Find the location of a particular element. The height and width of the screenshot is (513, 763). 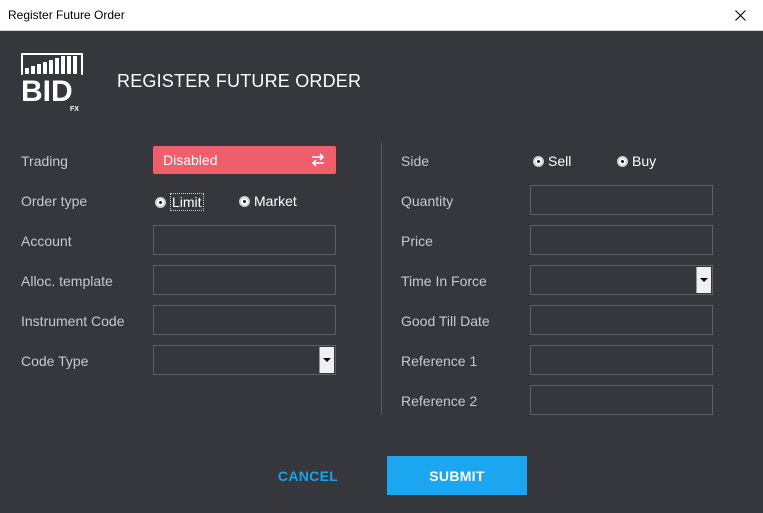

quantity-label: Quantity is located at coordinates (427, 201).